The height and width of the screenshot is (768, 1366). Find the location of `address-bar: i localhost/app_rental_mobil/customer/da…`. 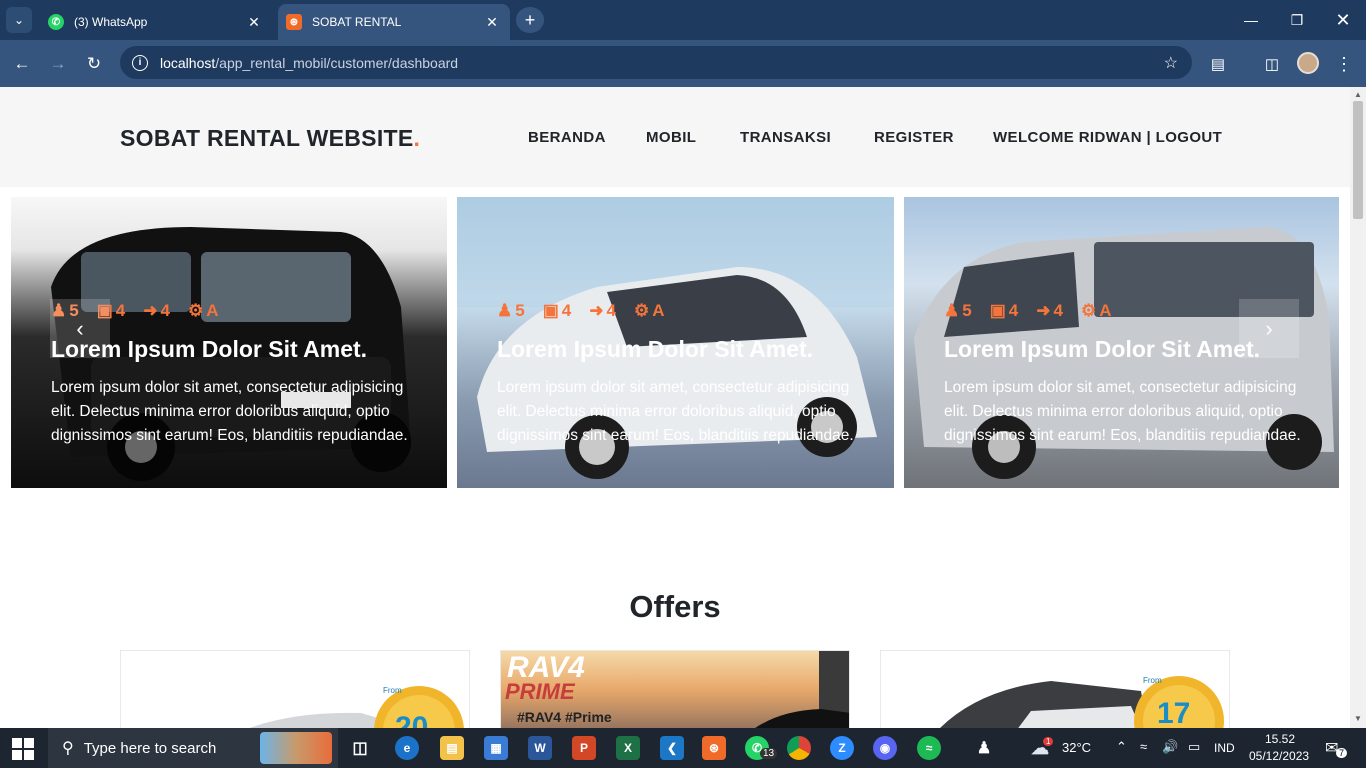

address-bar: i localhost/app_rental_mobil/customer/da… is located at coordinates (656, 62).